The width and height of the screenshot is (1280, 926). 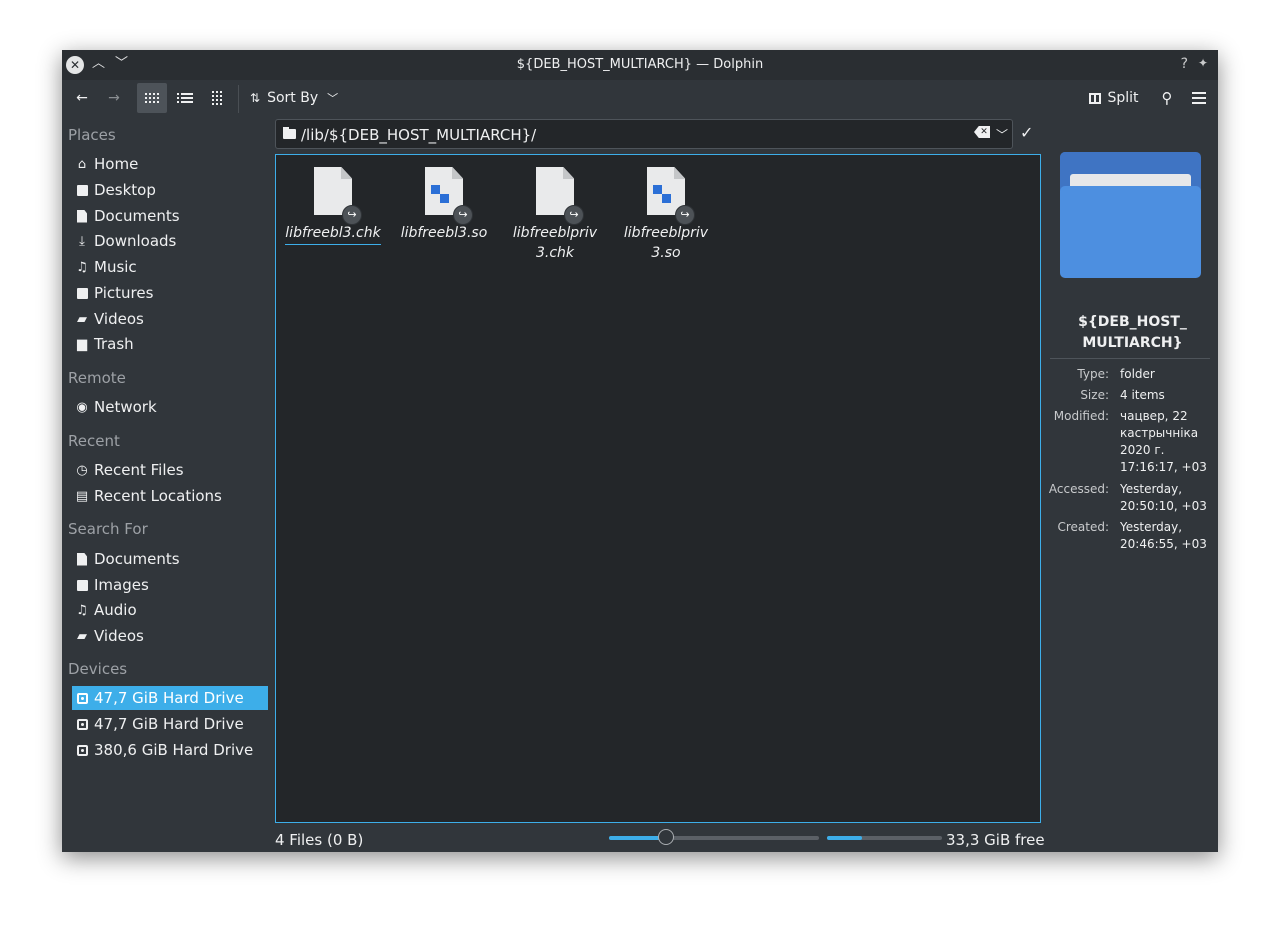 I want to click on home-icon: ⌂, so click(x=82, y=164).